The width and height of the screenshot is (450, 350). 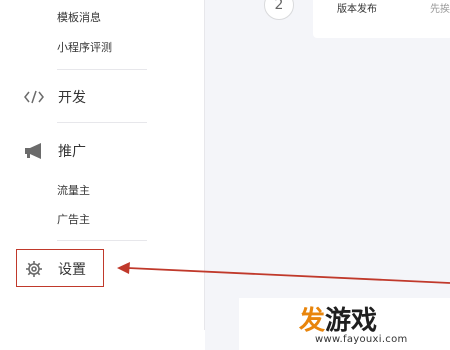 What do you see at coordinates (73, 191) in the screenshot?
I see `sidebar-item-traffic-owner: 流量主` at bounding box center [73, 191].